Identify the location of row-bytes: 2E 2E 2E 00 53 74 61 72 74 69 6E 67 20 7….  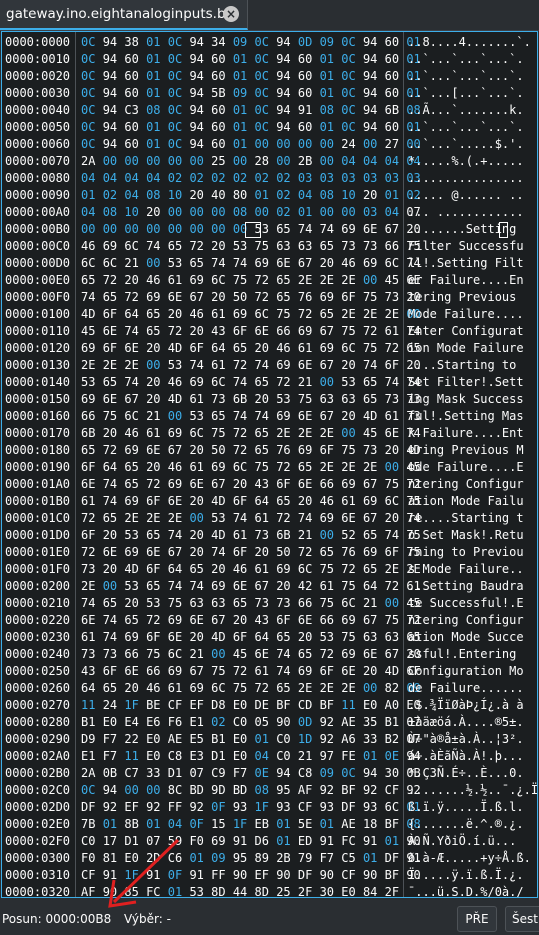
(251, 365).